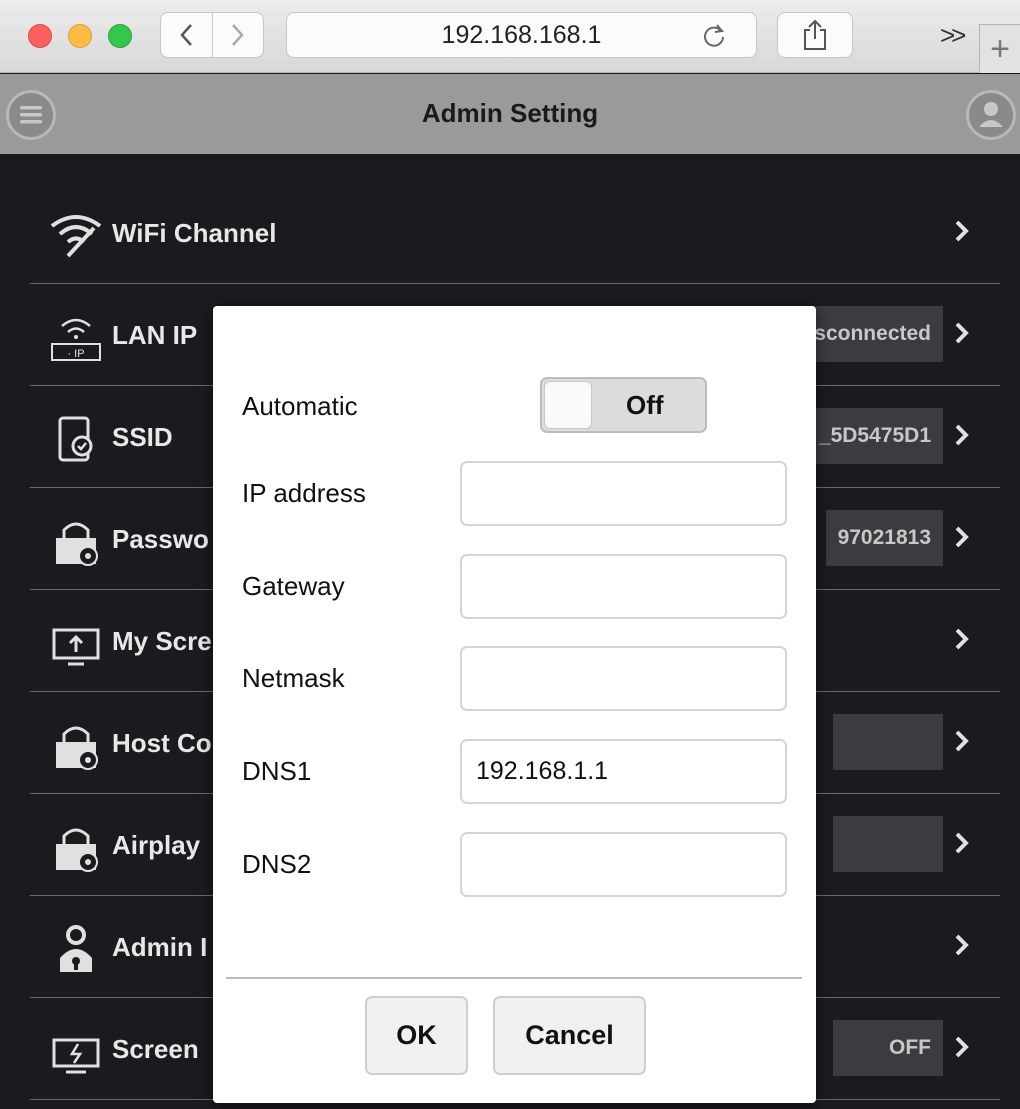  I want to click on dns2-input, so click(623, 864).